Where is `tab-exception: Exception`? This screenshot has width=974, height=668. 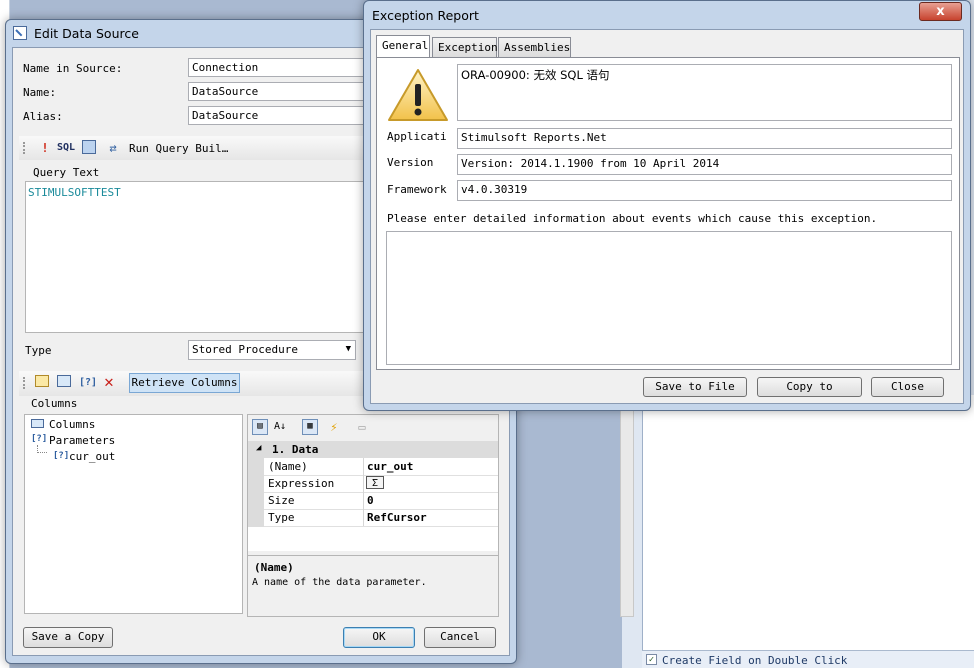 tab-exception: Exception is located at coordinates (465, 47).